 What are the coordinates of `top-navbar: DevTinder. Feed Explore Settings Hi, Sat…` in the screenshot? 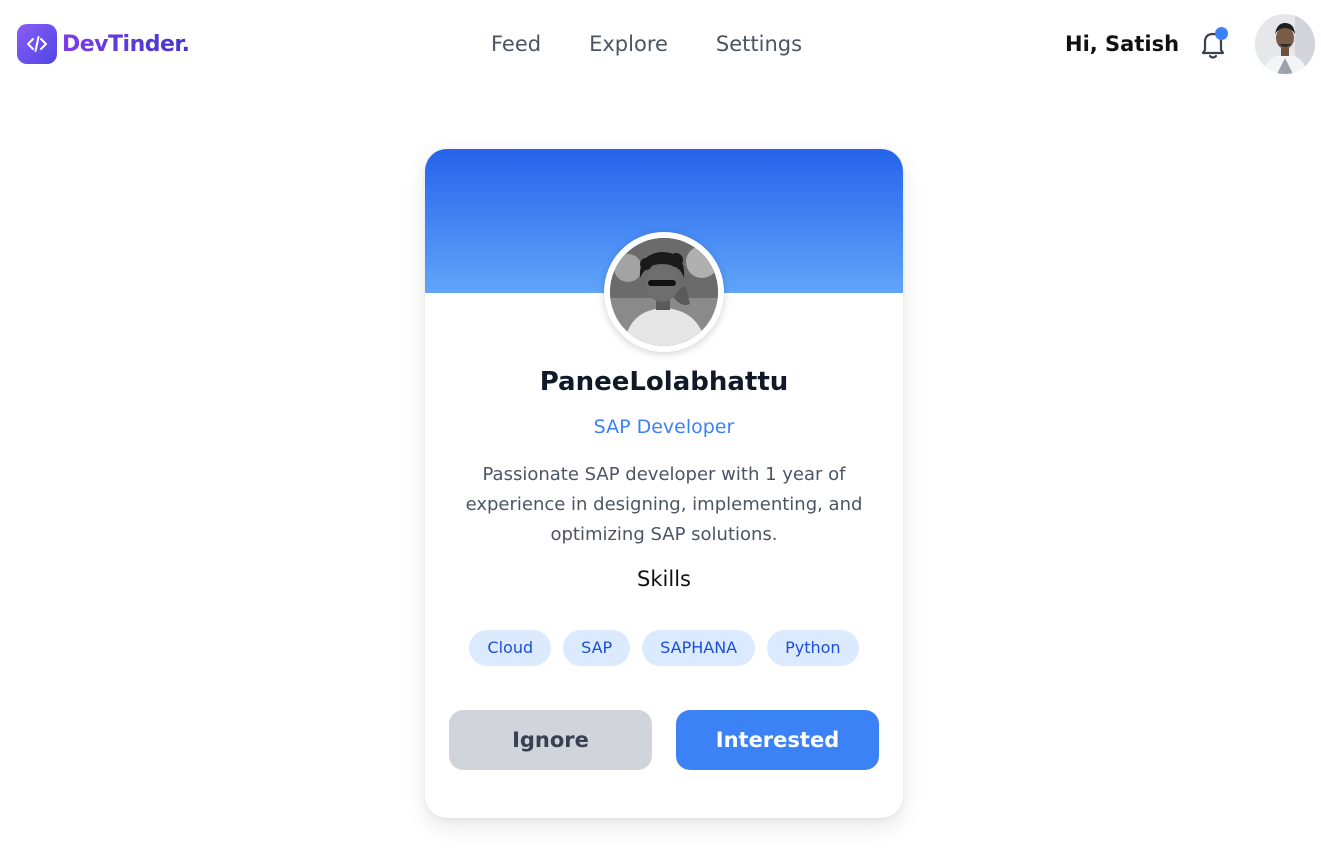 It's located at (660, 44).